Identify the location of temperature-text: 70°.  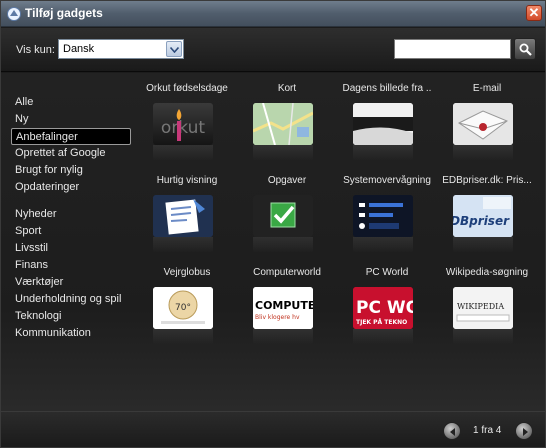
(183, 308).